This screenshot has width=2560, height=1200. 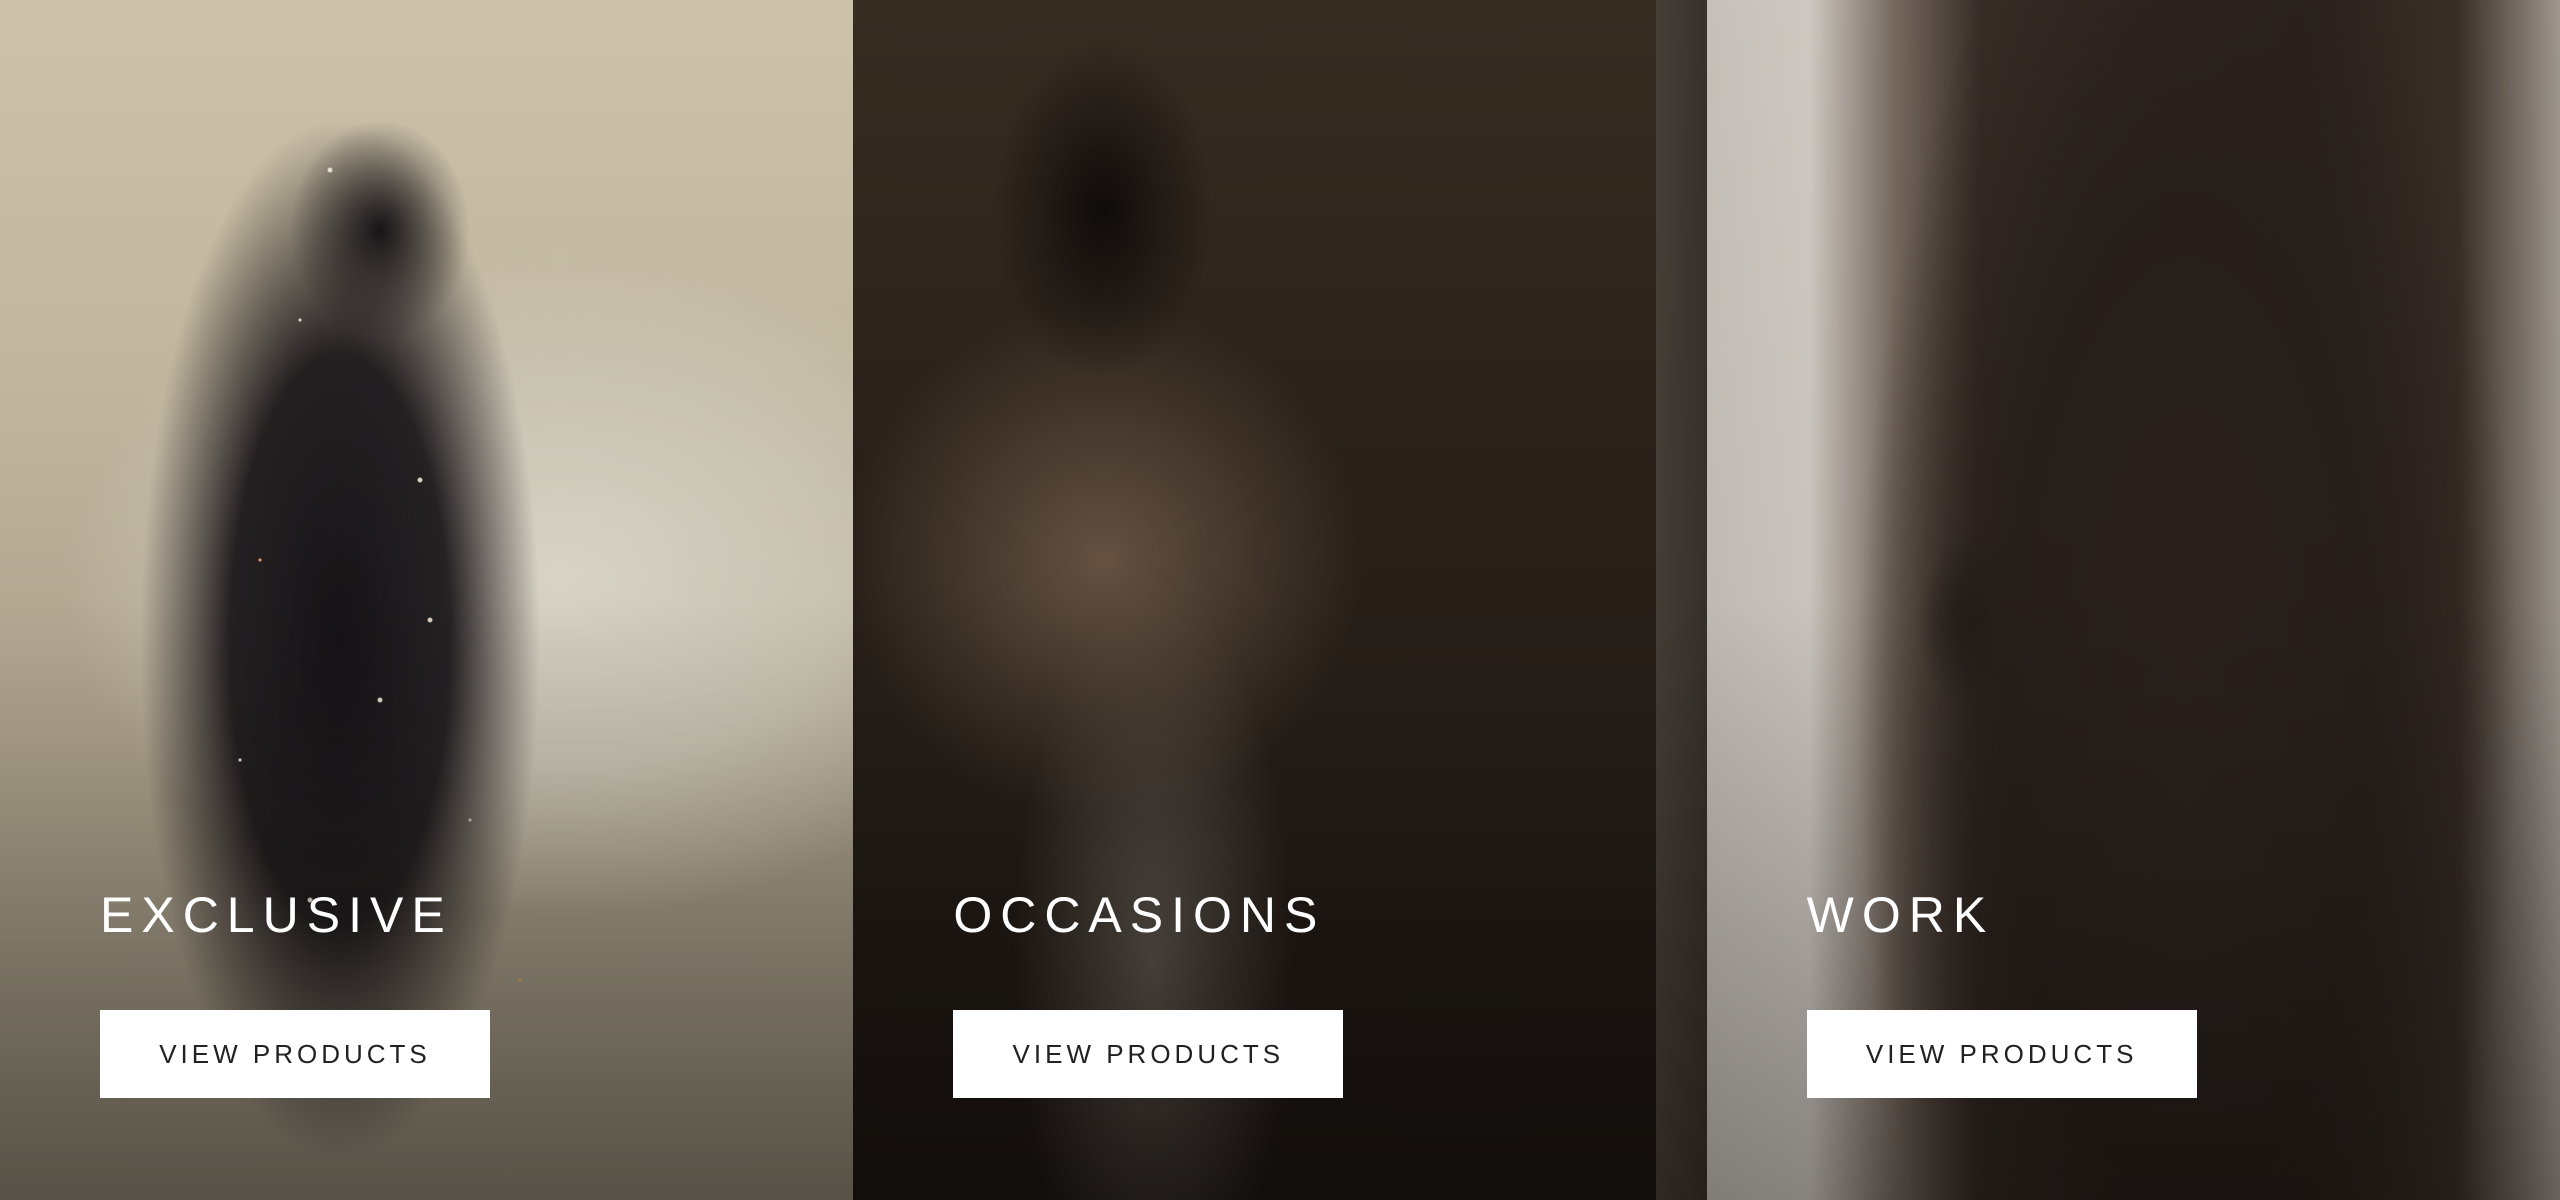 I want to click on collection-title: OCCASIONS, so click(x=1139, y=915).